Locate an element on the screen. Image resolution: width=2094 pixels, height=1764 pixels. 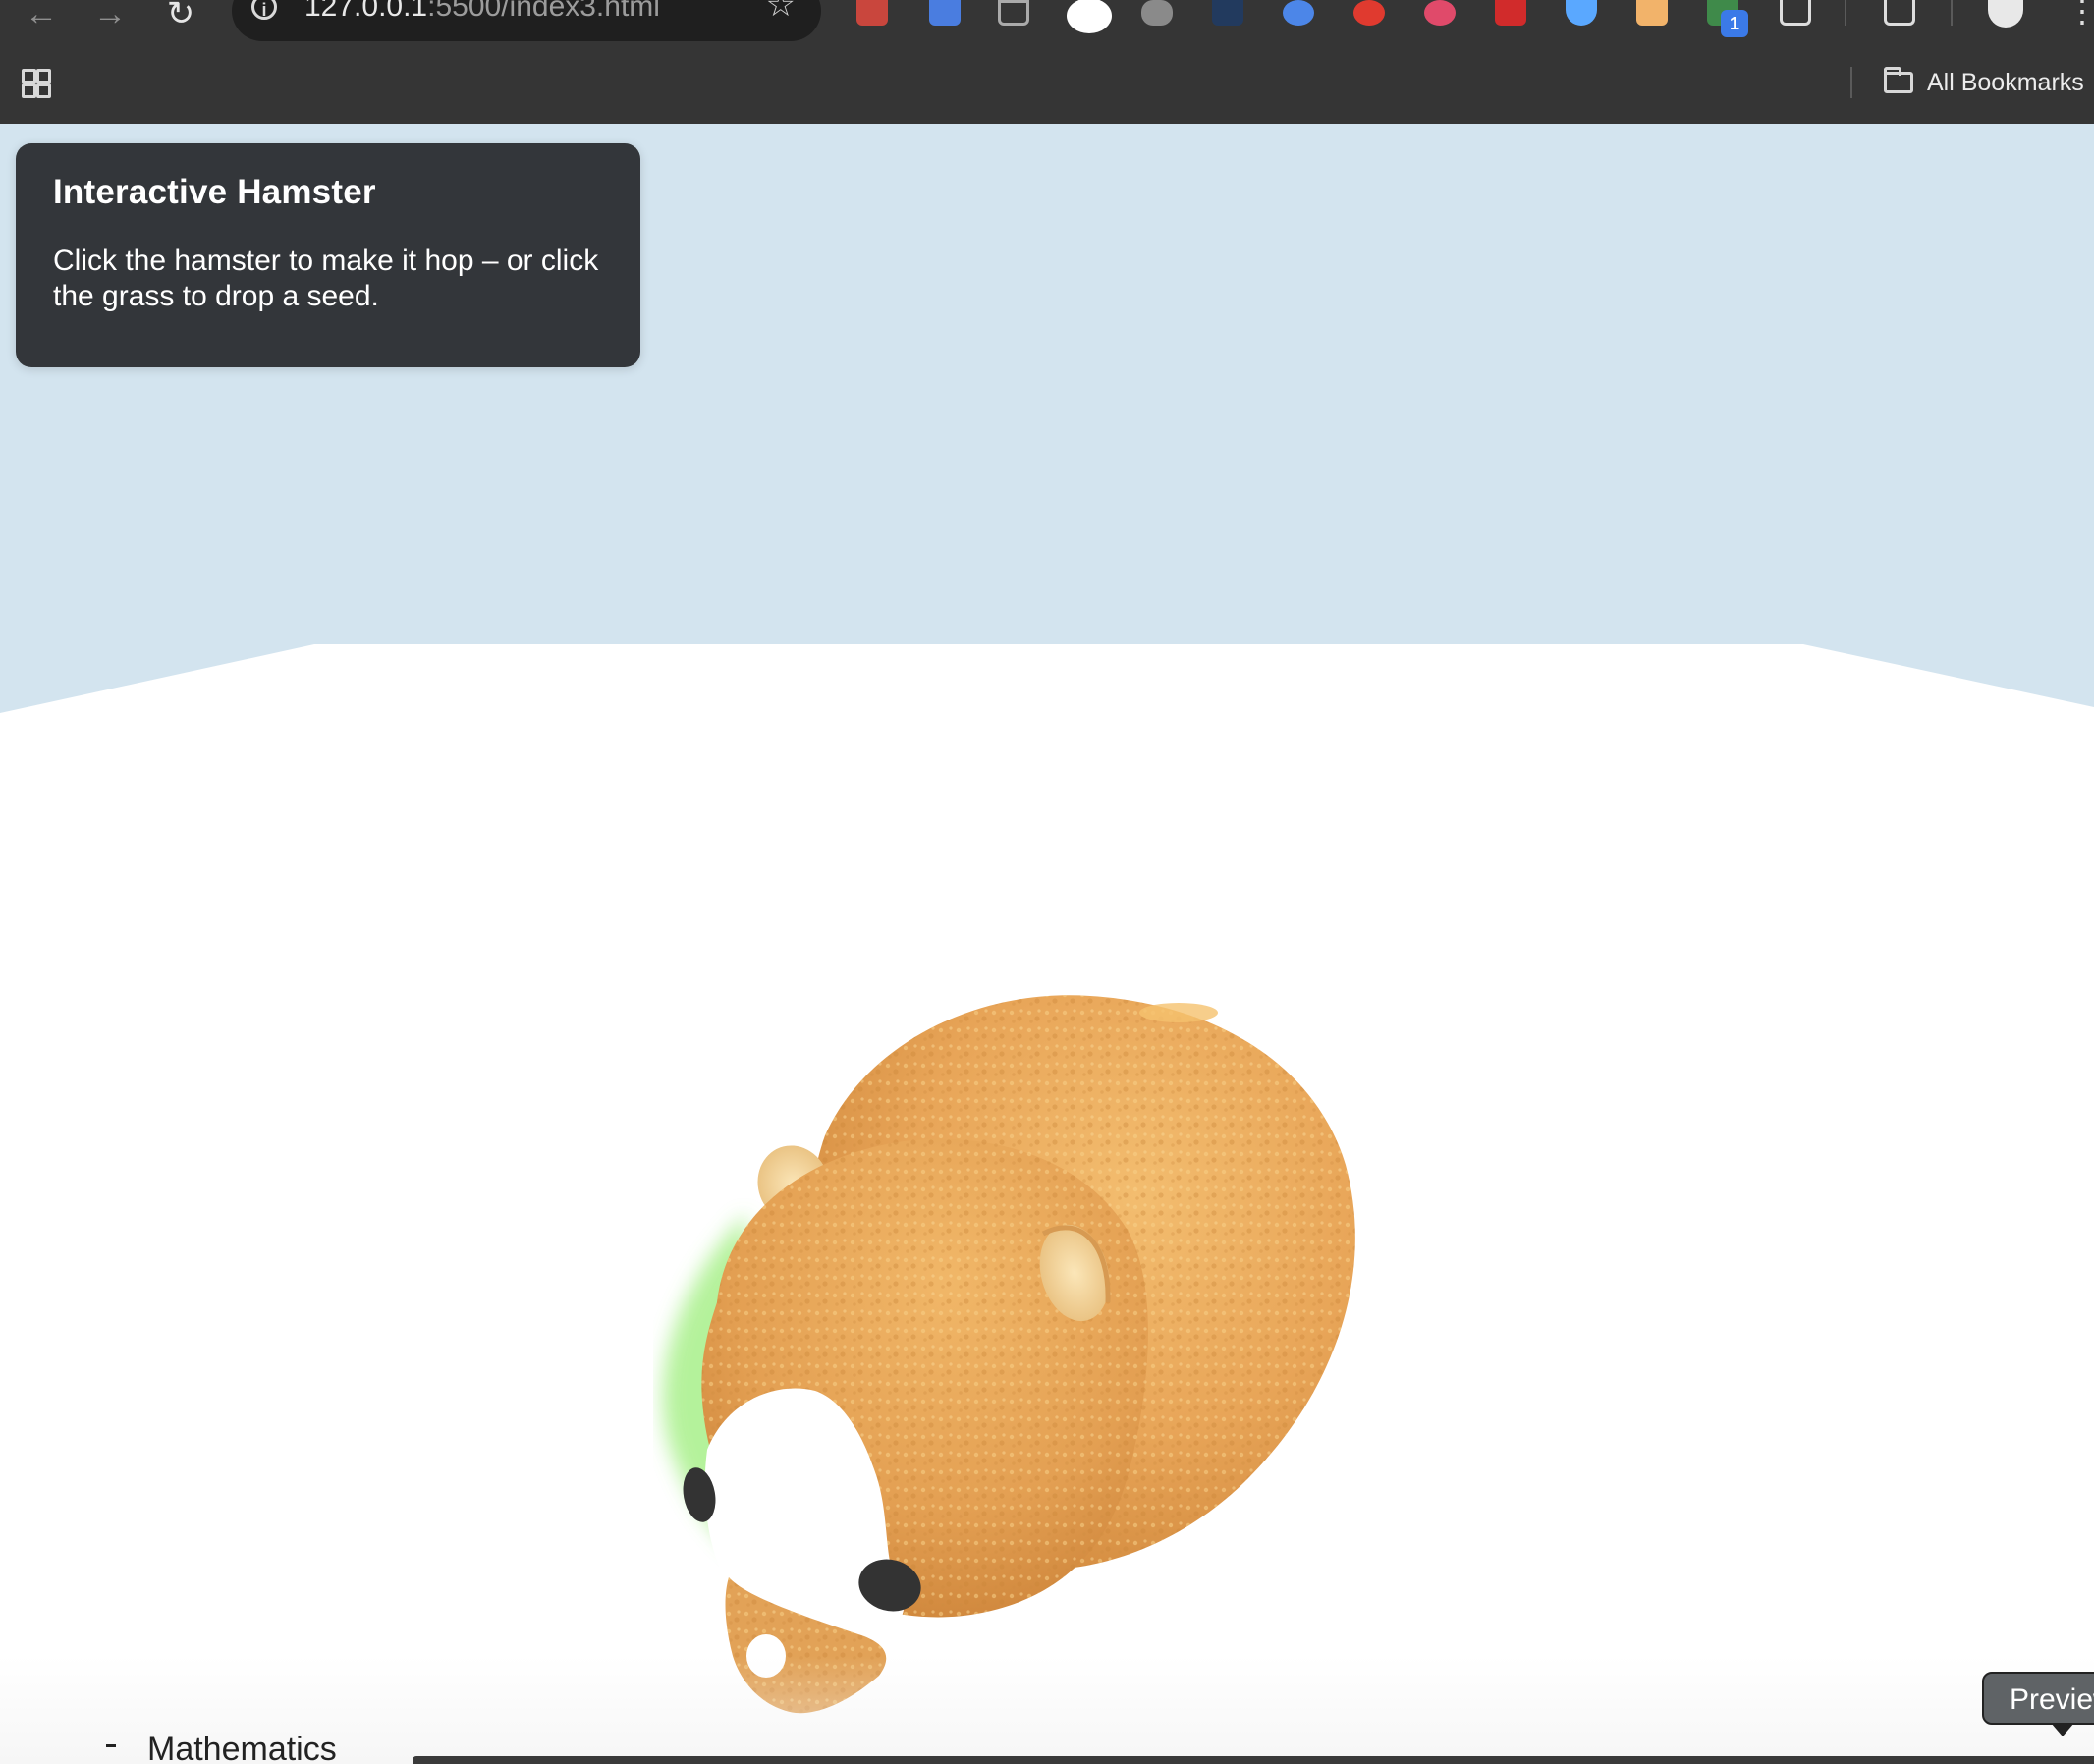
graduation-extension-icon is located at coordinates (1298, 13).